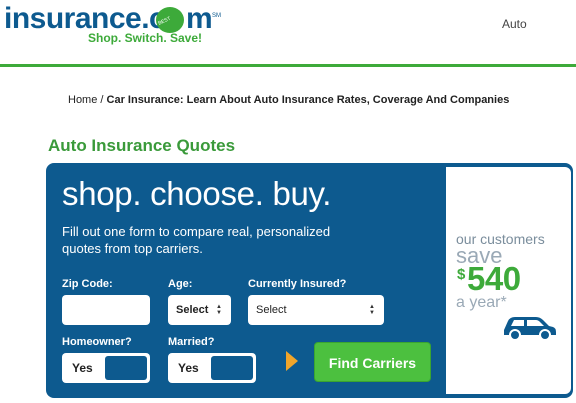  I want to click on homeowner-toggle: Yes, so click(106, 368).